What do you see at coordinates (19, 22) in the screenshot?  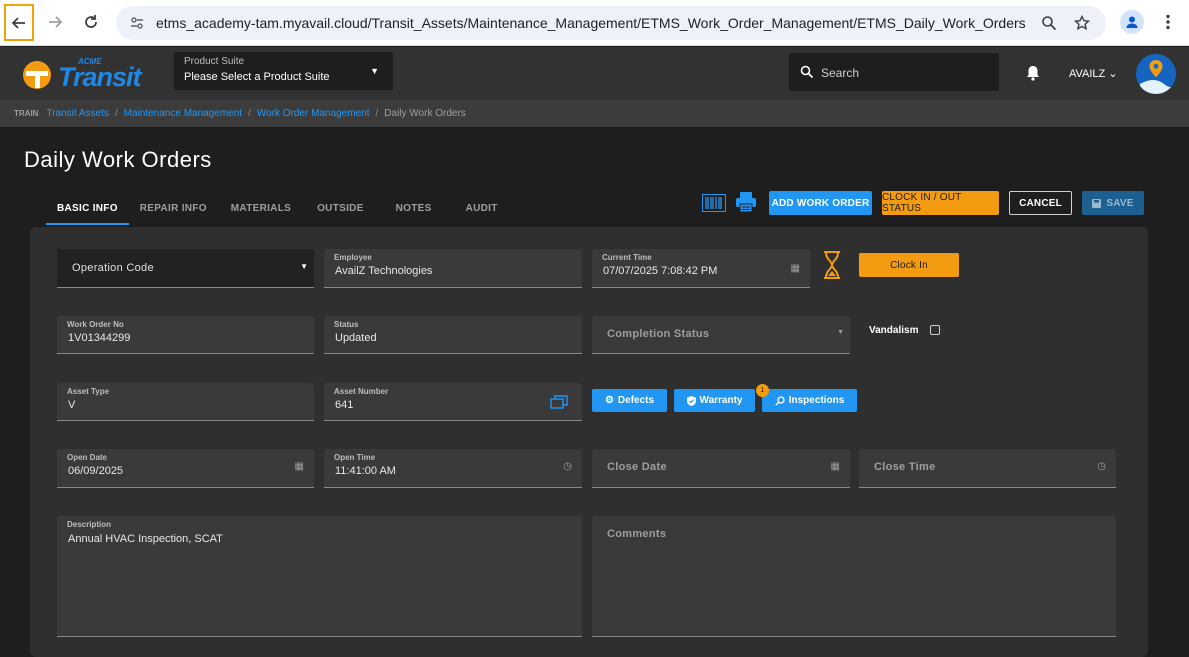 I see `back-arrow-icon` at bounding box center [19, 22].